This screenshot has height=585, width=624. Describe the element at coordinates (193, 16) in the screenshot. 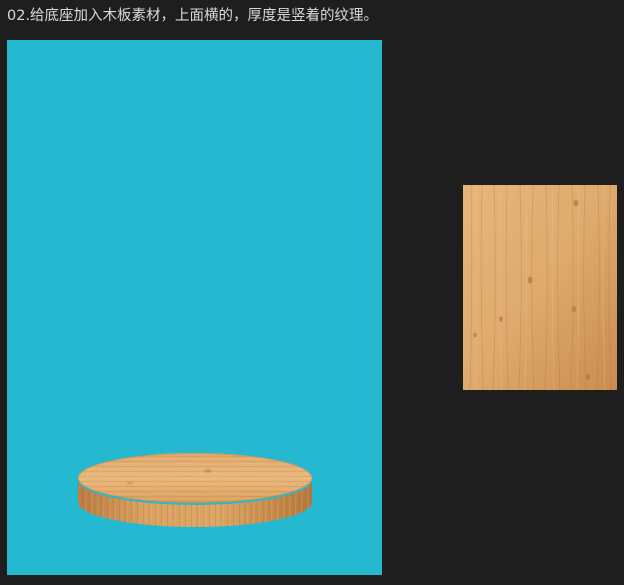

I see `step-caption: 02.给底座加入木板素材，上面横的，厚度是竖着的纹理。` at that location.